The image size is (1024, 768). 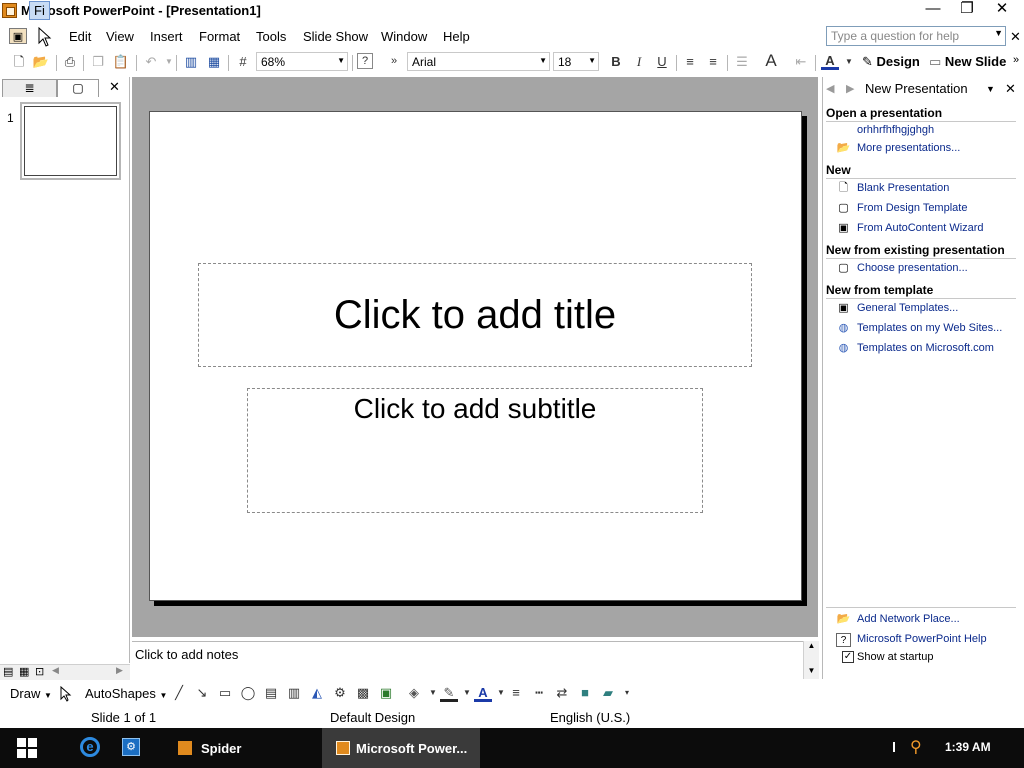 What do you see at coordinates (386, 693) in the screenshot?
I see `insert-picture-icon: ▣` at bounding box center [386, 693].